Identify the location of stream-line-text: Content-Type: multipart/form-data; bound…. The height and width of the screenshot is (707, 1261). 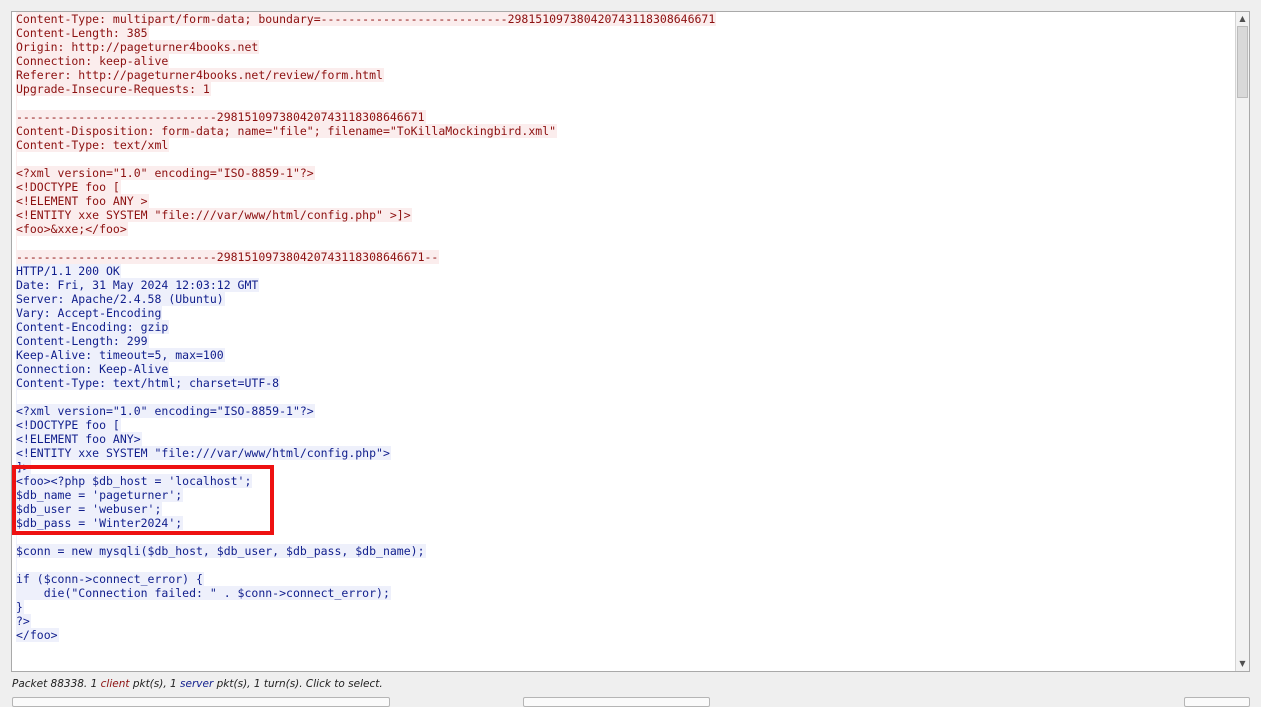
(366, 19).